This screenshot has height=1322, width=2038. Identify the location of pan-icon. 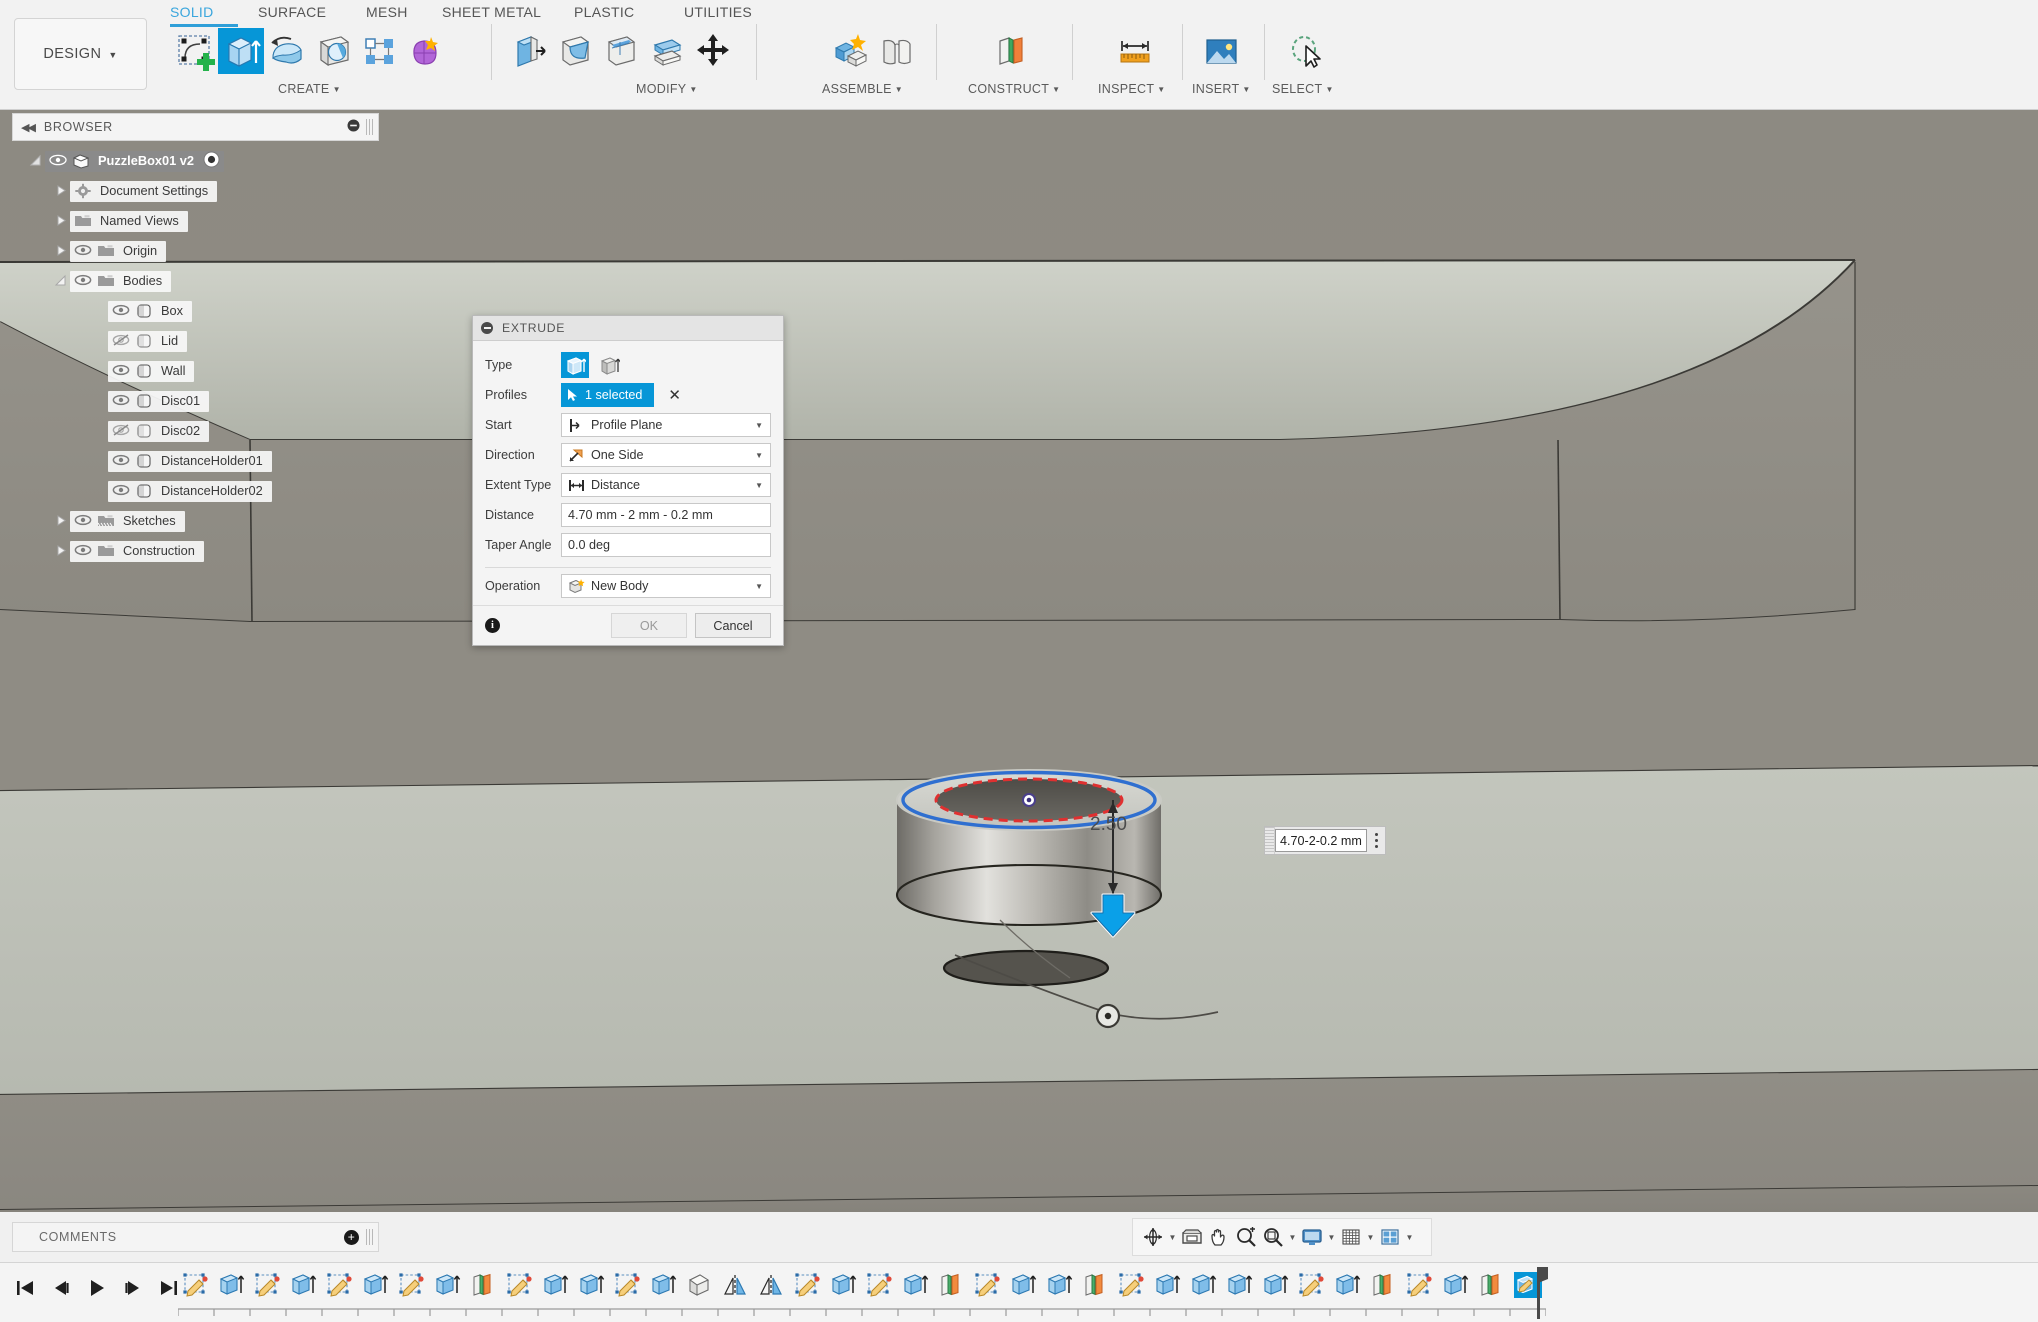
(1219, 1237).